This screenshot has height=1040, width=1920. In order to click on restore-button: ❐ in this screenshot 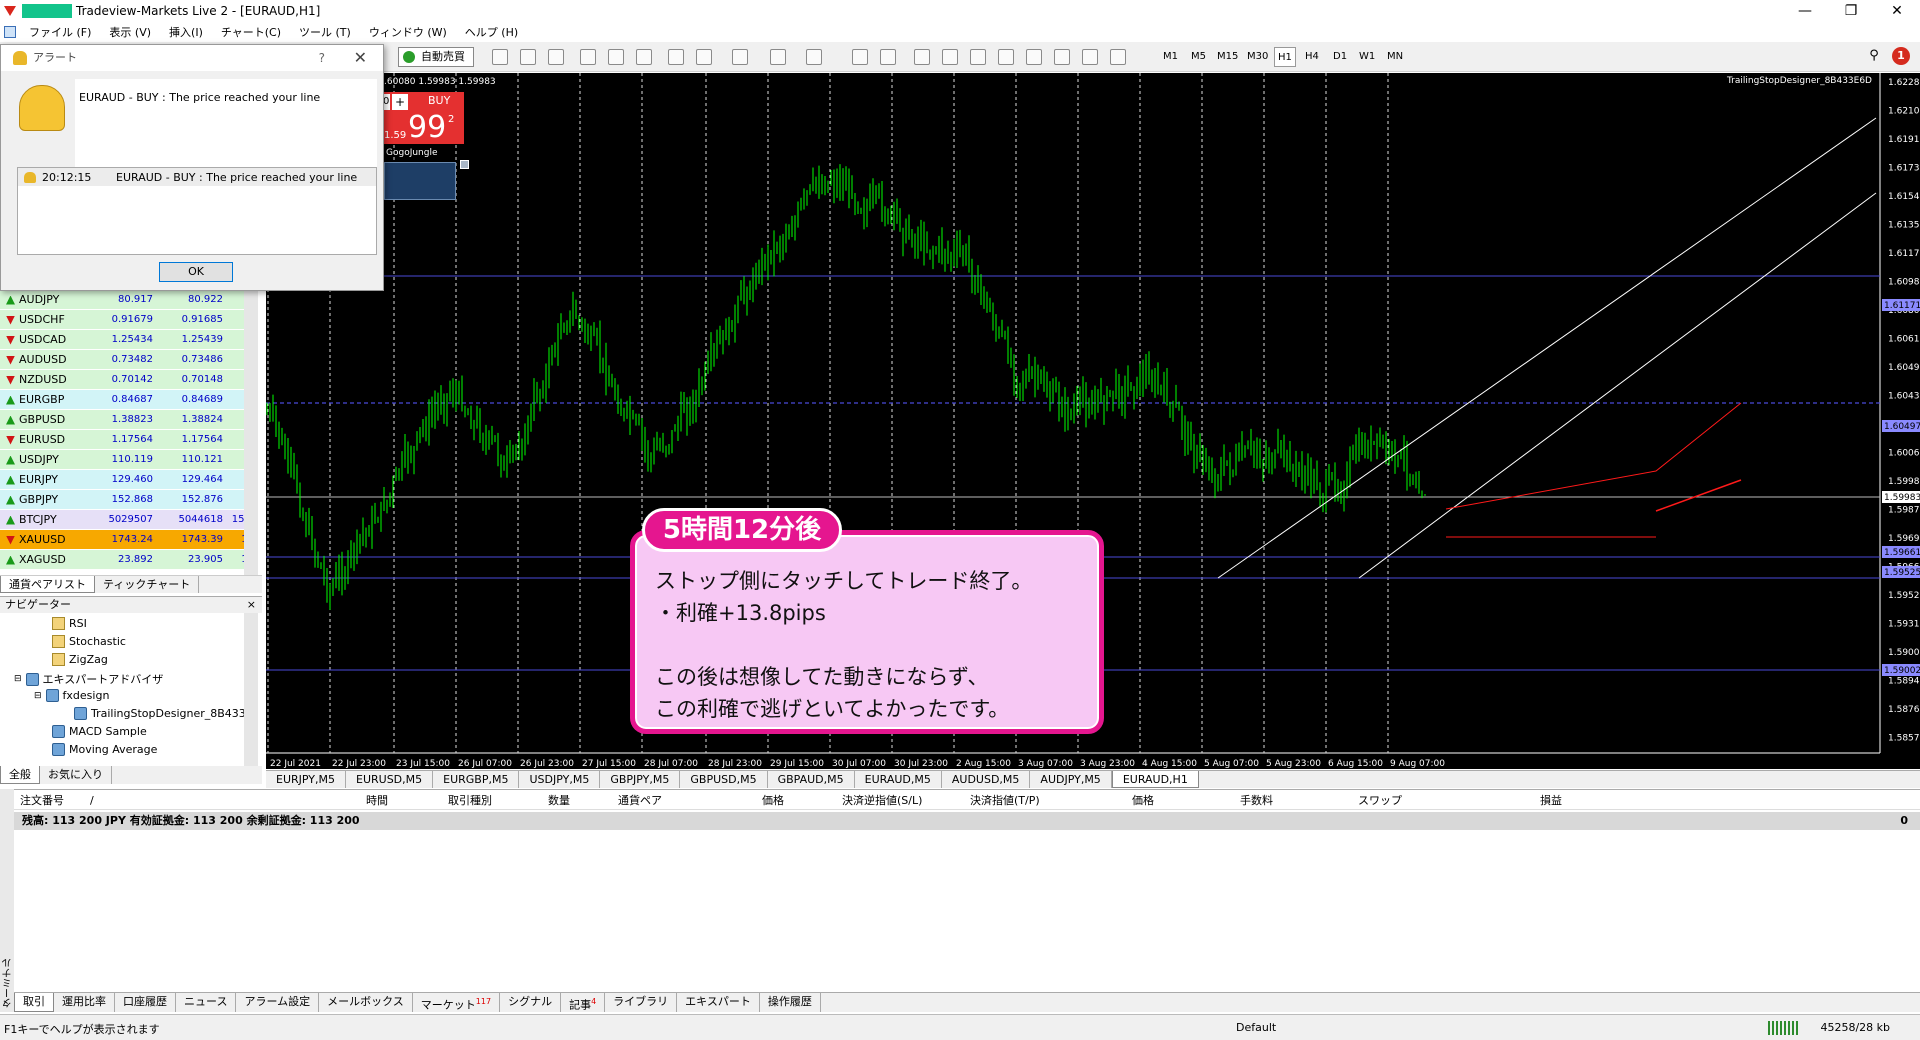, I will do `click(1851, 11)`.